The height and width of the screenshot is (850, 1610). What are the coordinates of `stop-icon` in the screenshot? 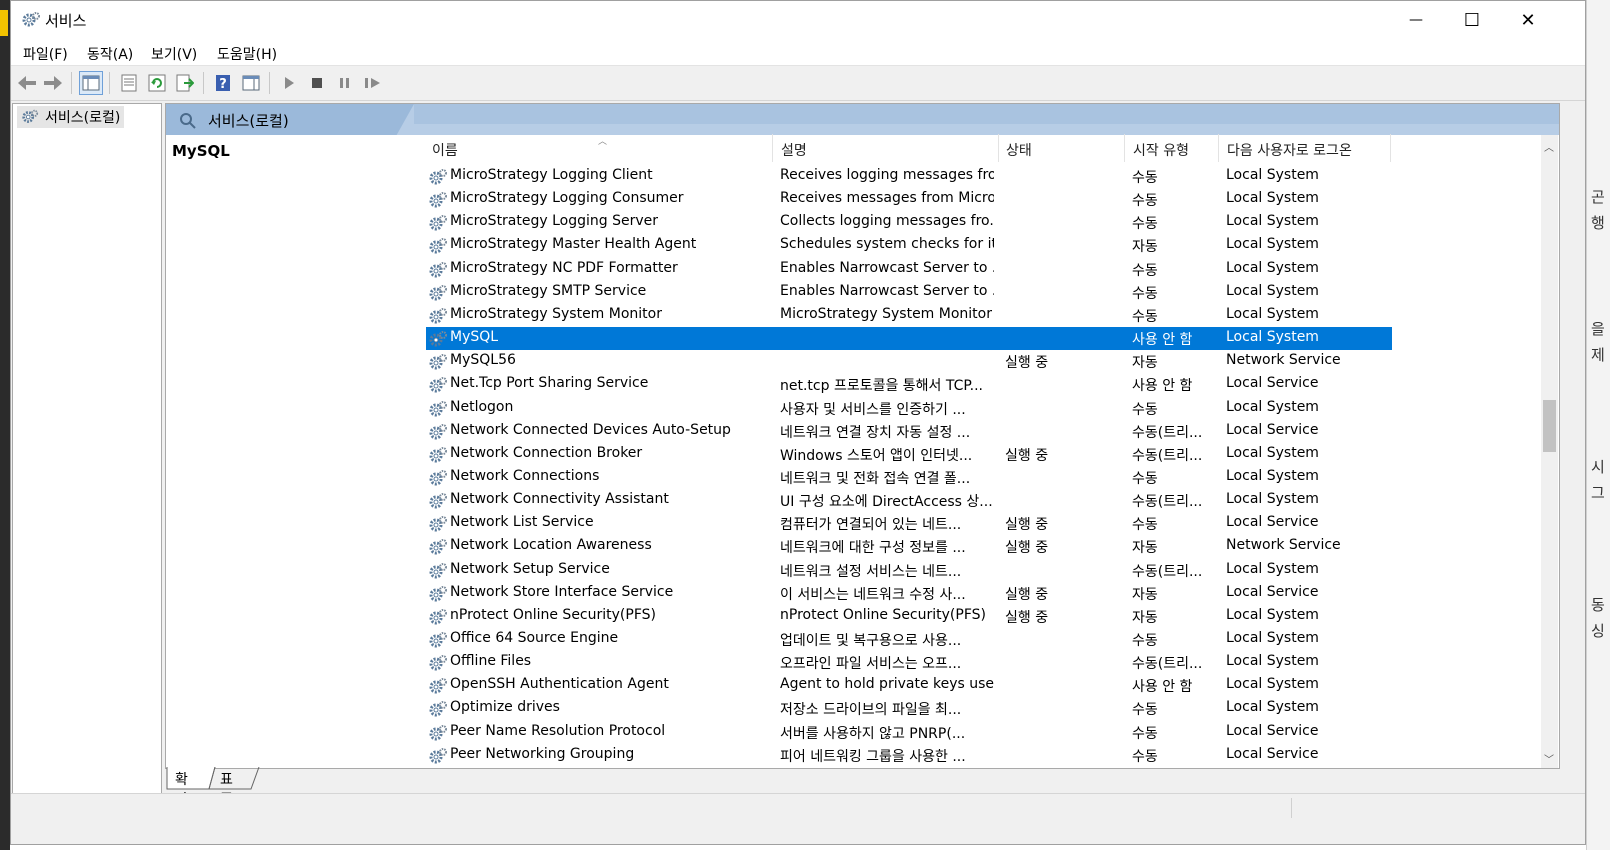 It's located at (317, 83).